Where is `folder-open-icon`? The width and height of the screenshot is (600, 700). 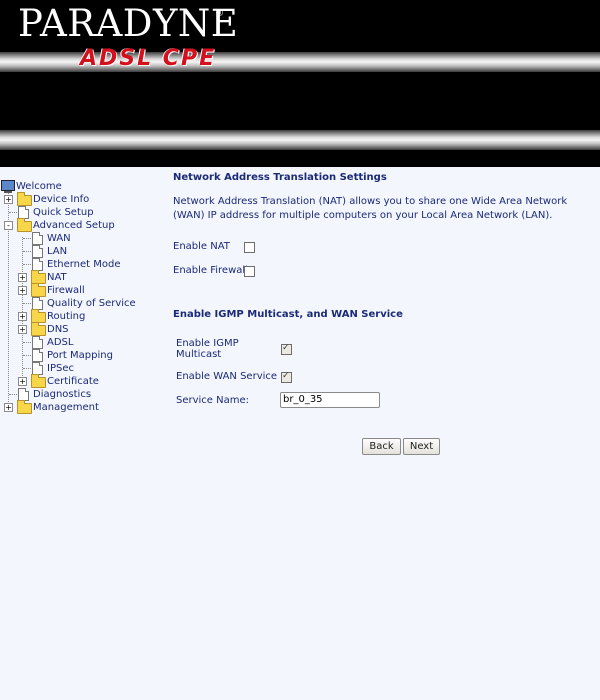
folder-open-icon is located at coordinates (24, 225).